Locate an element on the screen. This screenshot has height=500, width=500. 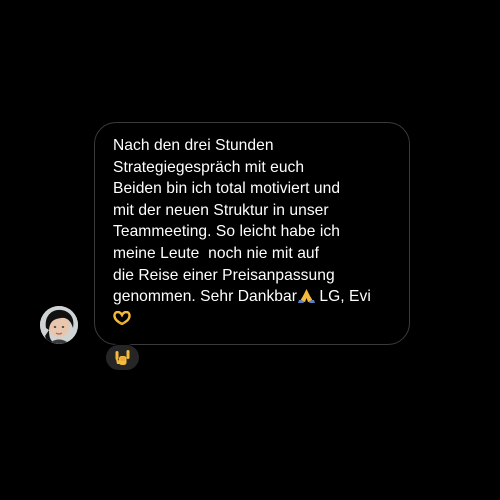
message-line: die Reise einer Preisanpassung is located at coordinates (224, 275).